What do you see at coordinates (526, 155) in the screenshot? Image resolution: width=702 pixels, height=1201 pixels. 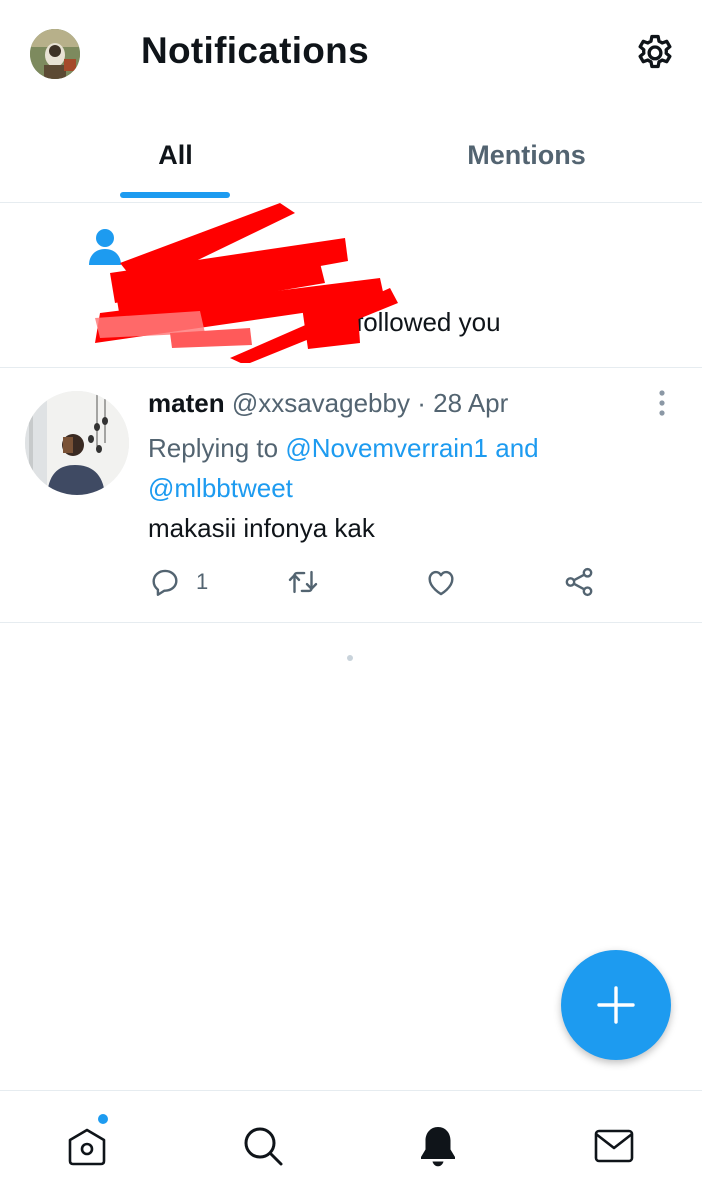 I see `tab-mentions: Mentions` at bounding box center [526, 155].